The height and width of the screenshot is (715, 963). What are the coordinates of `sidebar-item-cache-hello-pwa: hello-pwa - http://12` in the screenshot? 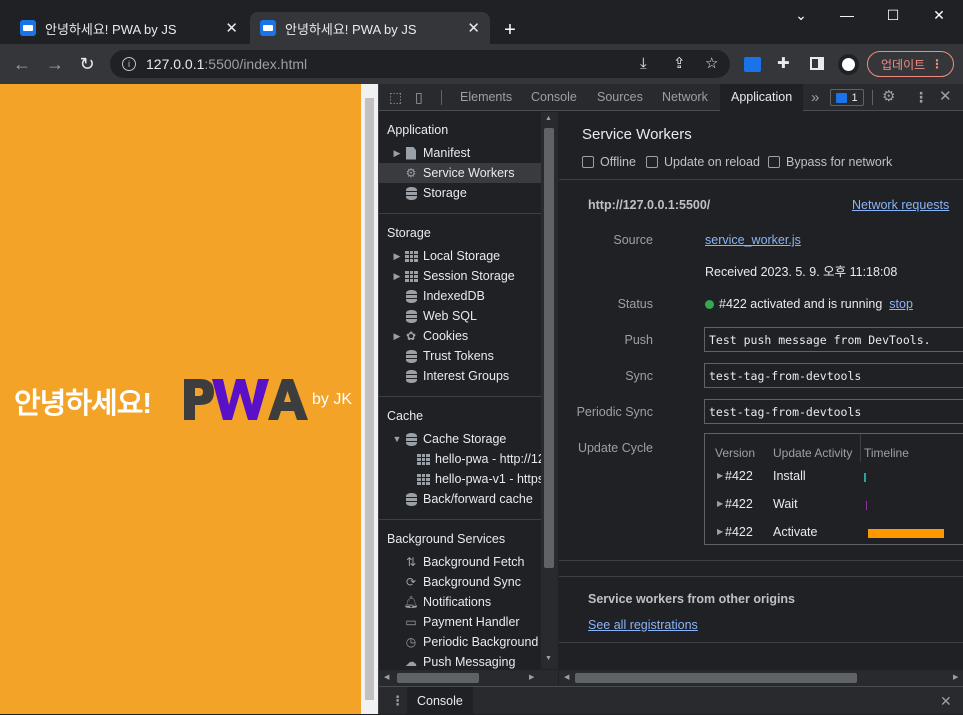 It's located at (460, 459).